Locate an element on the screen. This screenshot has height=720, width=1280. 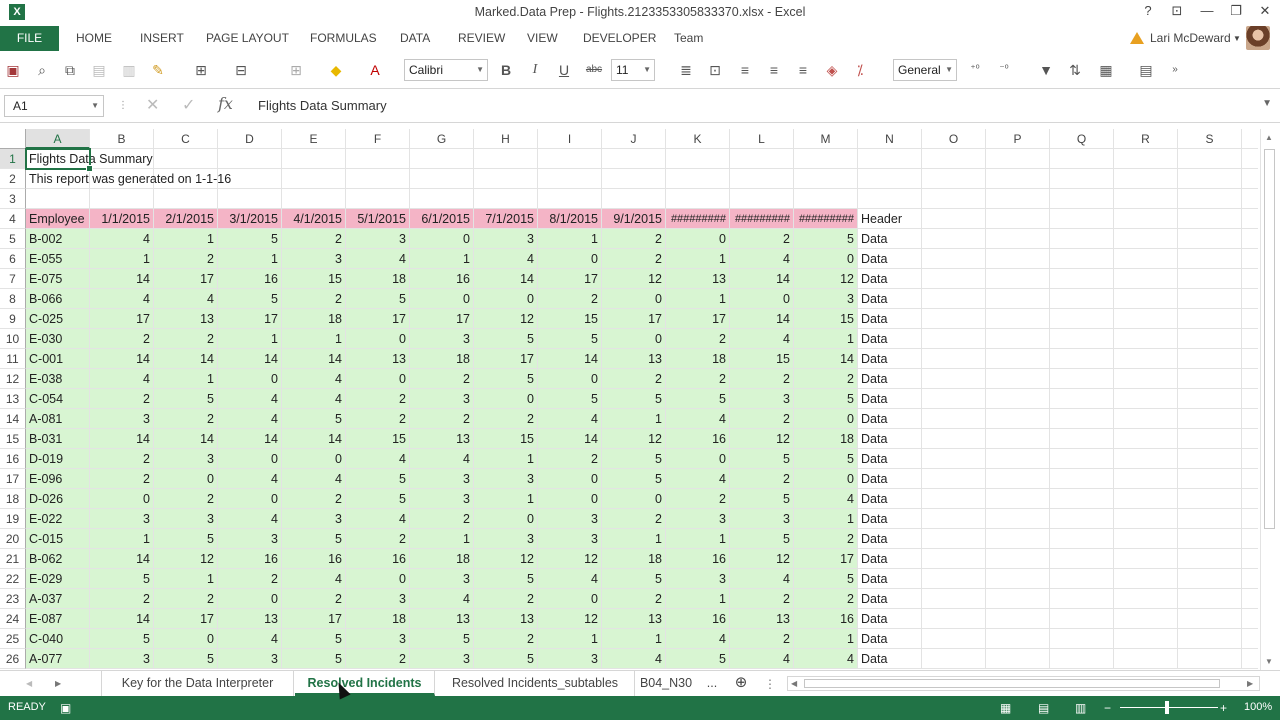
table-cell: E-022 is located at coordinates (58, 519).